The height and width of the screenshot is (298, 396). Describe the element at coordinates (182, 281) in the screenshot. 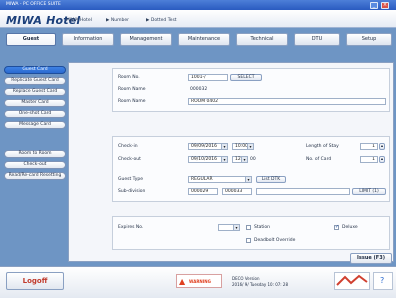

I see `warning-icon: ▲` at that location.